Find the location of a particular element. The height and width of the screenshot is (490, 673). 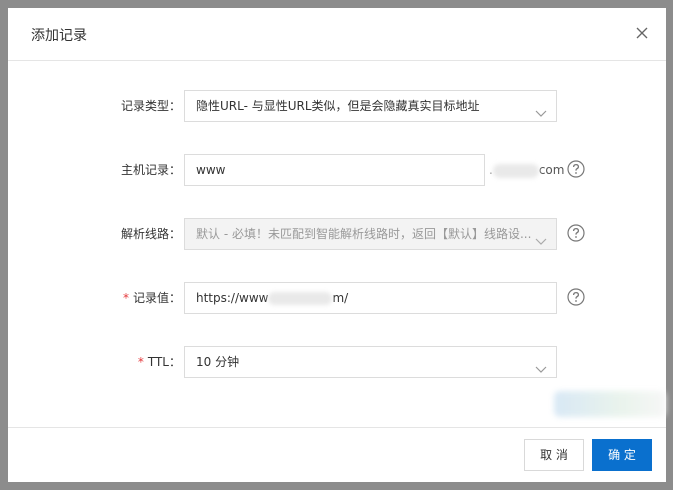

ttl-value: 10 分钟 is located at coordinates (218, 362).